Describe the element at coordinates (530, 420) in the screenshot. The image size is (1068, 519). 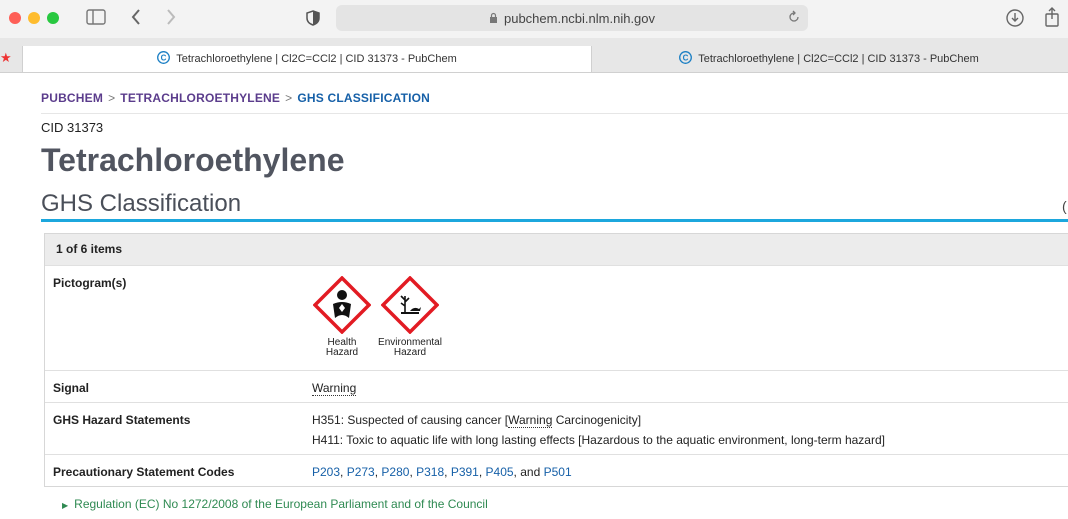
I see `h351-warning-link: Warning` at that location.